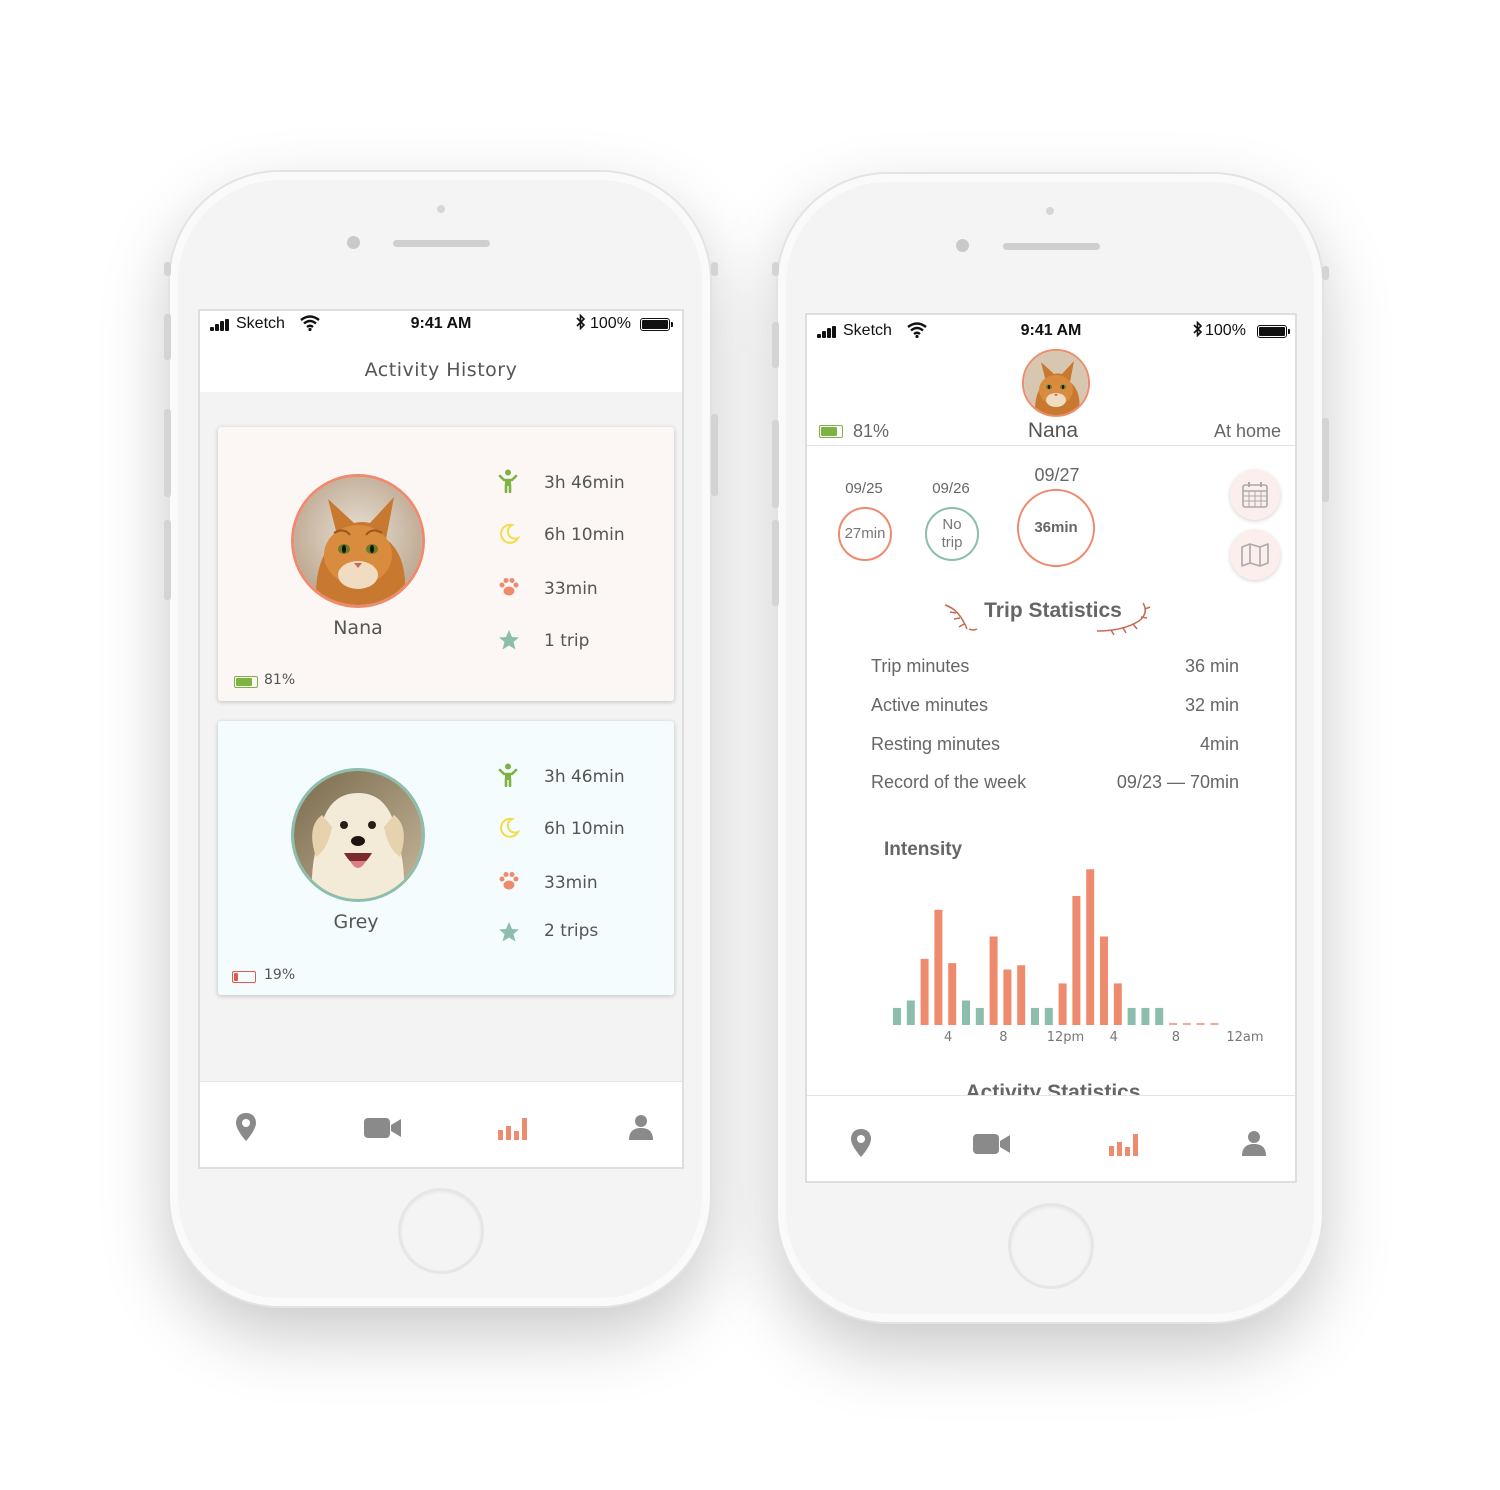  I want to click on battery-percent: 19%, so click(280, 975).